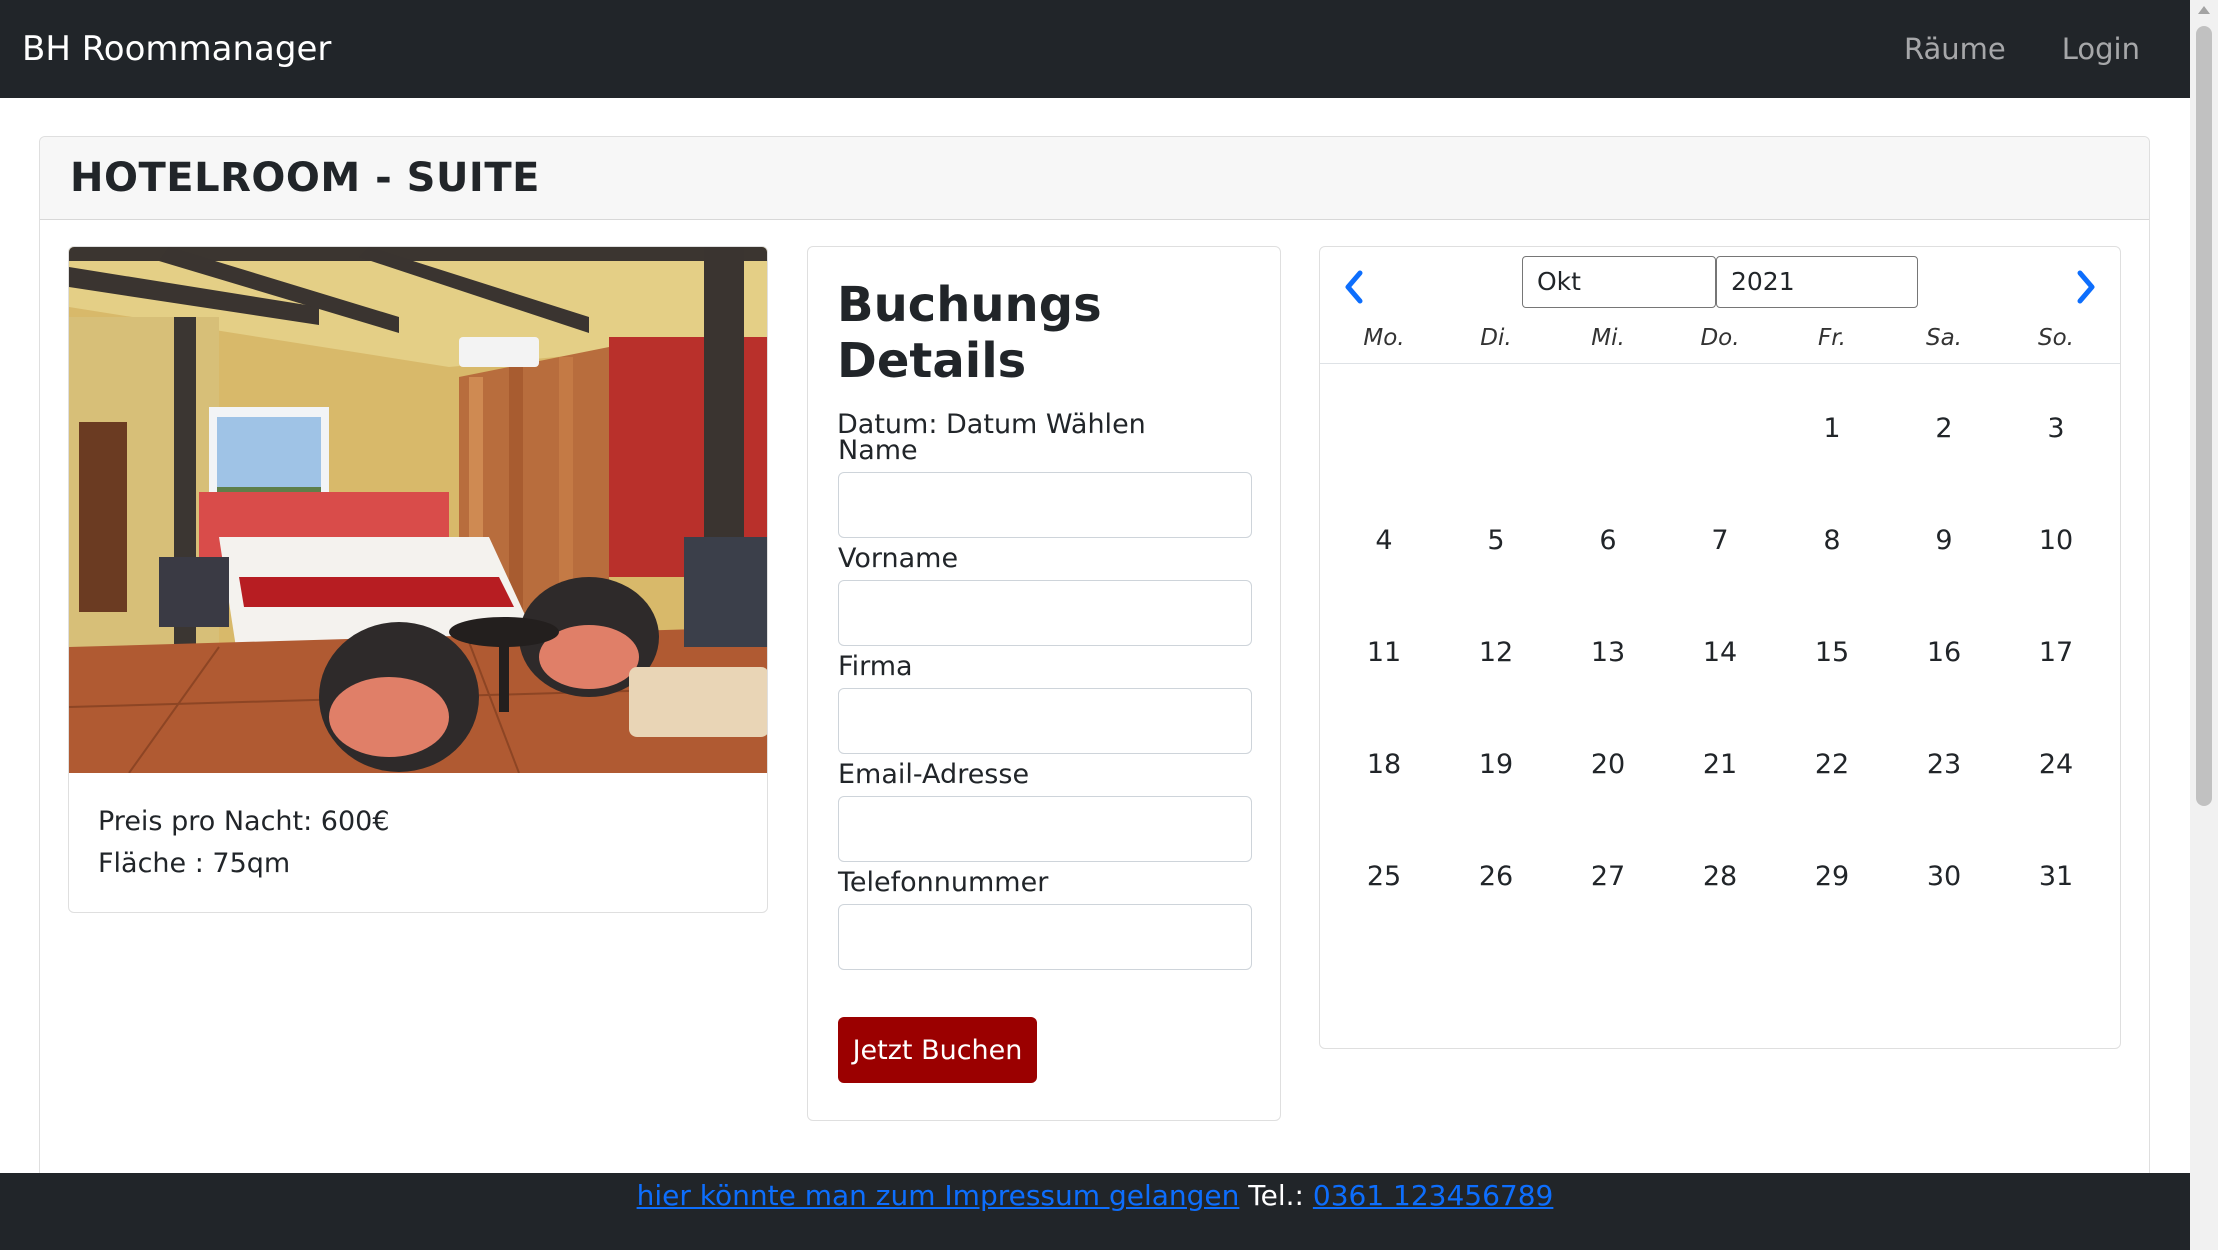 The height and width of the screenshot is (1250, 2218). I want to click on calendar-day: 30, so click(1944, 876).